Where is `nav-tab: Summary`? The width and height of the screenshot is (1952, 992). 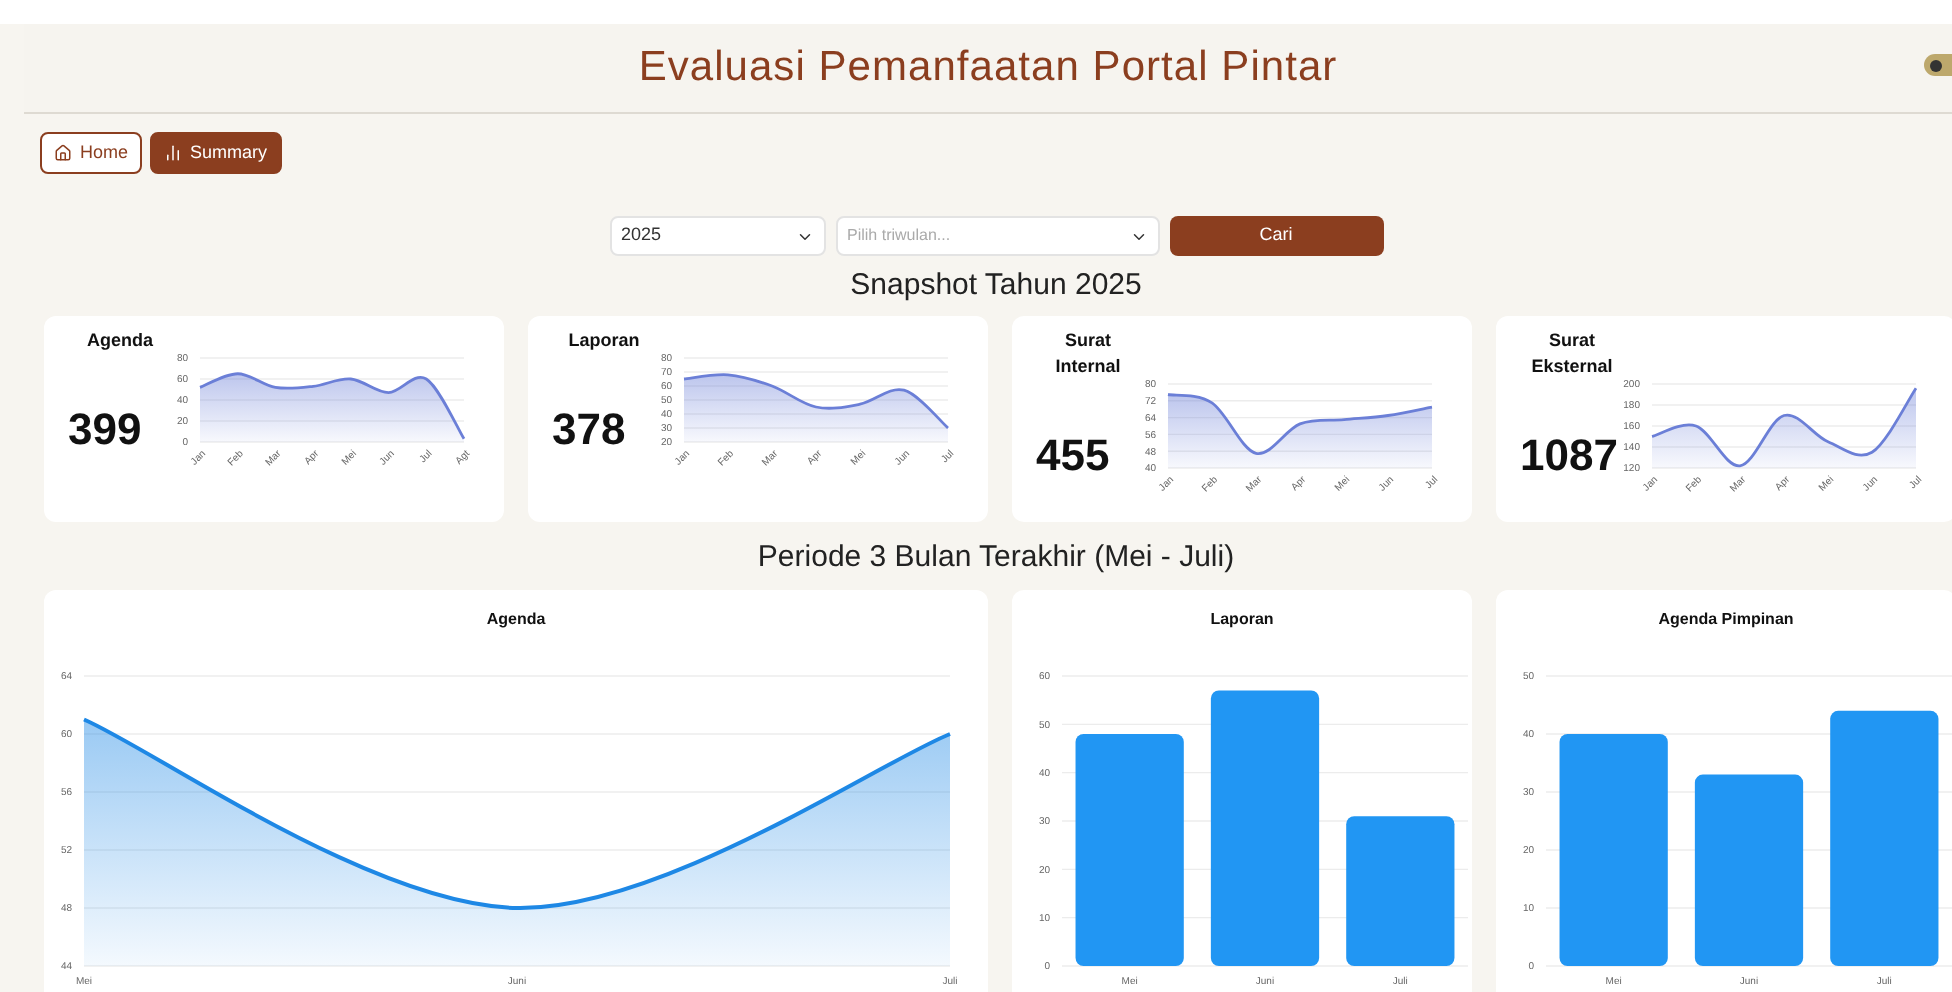 nav-tab: Summary is located at coordinates (216, 153).